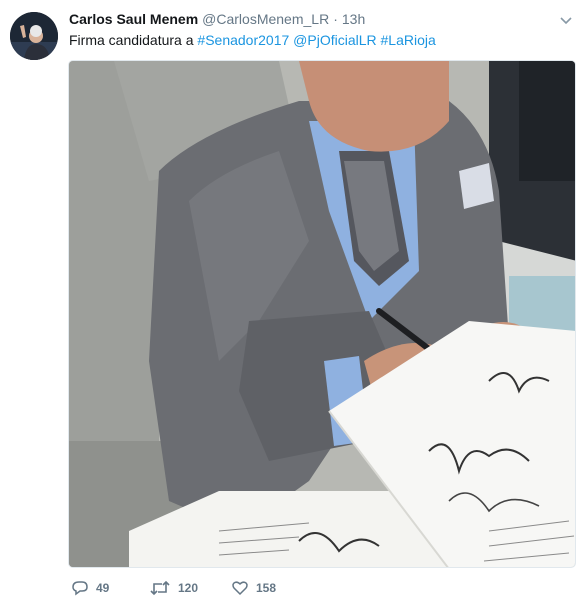 The width and height of the screenshot is (586, 610). I want to click on hashtag-larioja: #LaRioja, so click(408, 40).